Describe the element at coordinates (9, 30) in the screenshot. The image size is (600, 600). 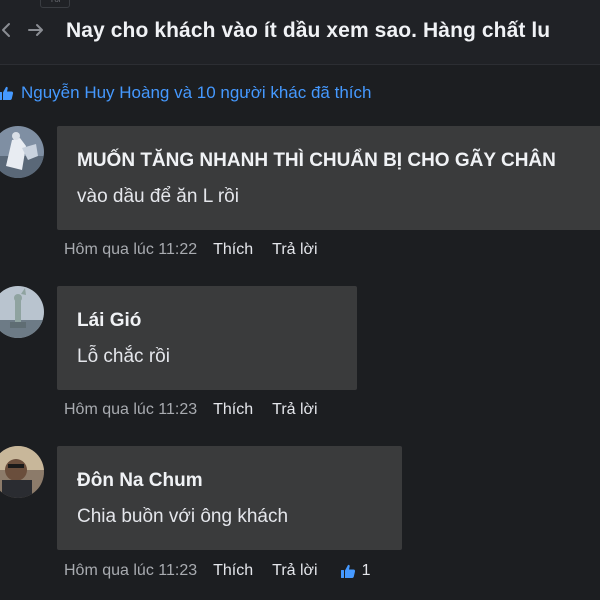
I see `back-arrow-icon` at that location.